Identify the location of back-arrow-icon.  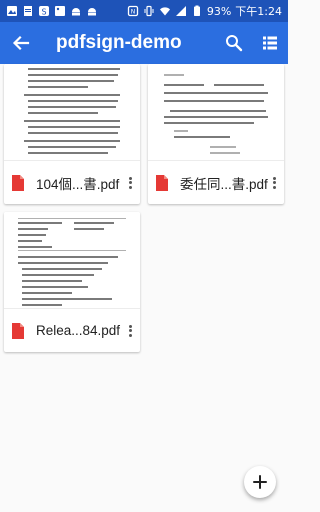
(21, 43).